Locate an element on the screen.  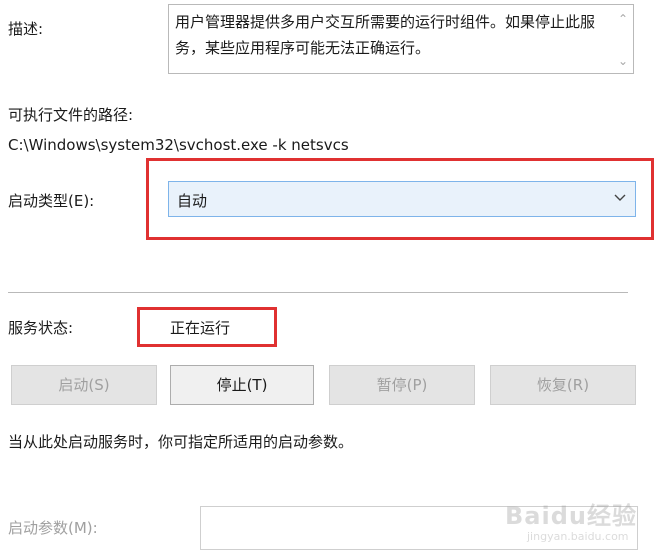
scroll-down-icon: ⌄ is located at coordinates (623, 61).